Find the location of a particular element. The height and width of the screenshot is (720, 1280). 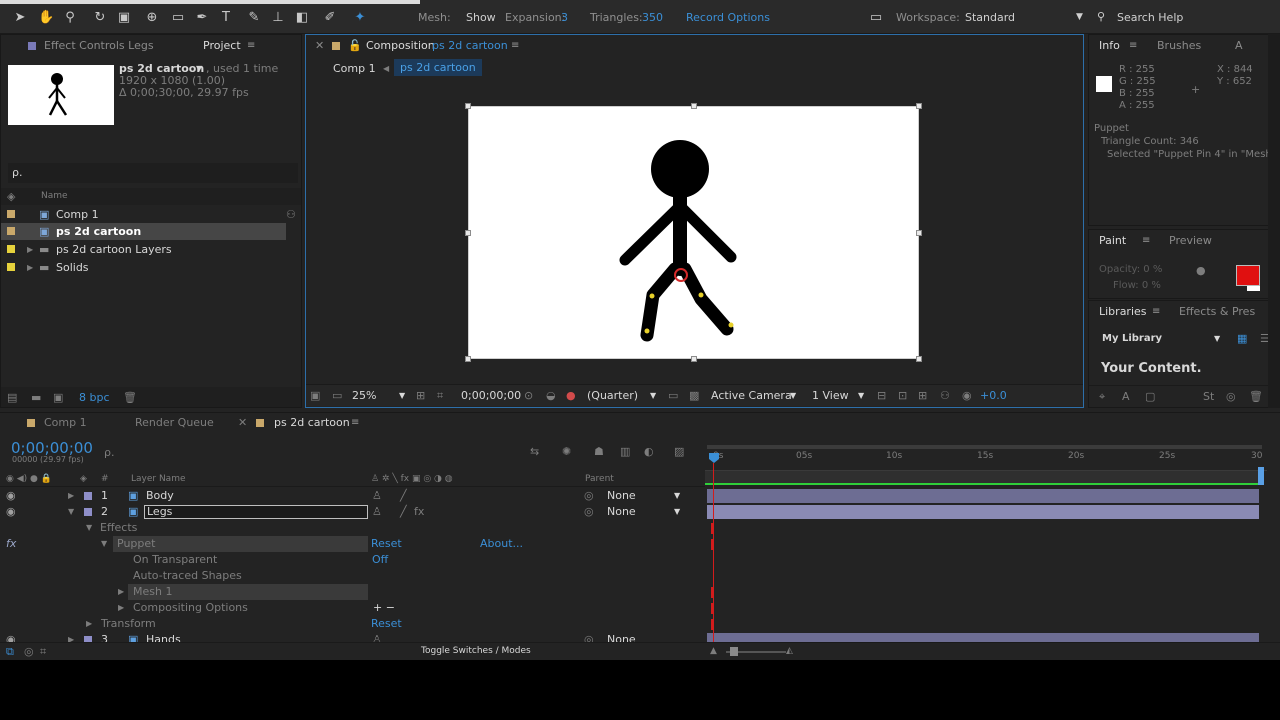

name-column-header: Name is located at coordinates (54, 196).